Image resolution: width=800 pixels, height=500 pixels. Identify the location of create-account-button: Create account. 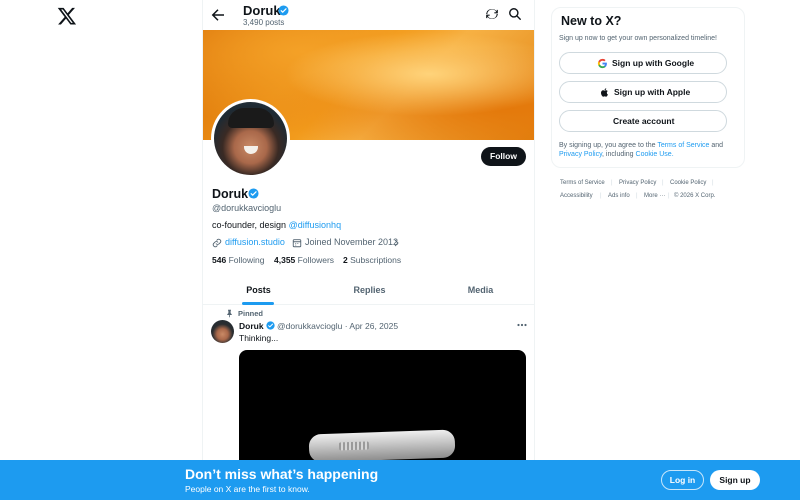
(643, 121).